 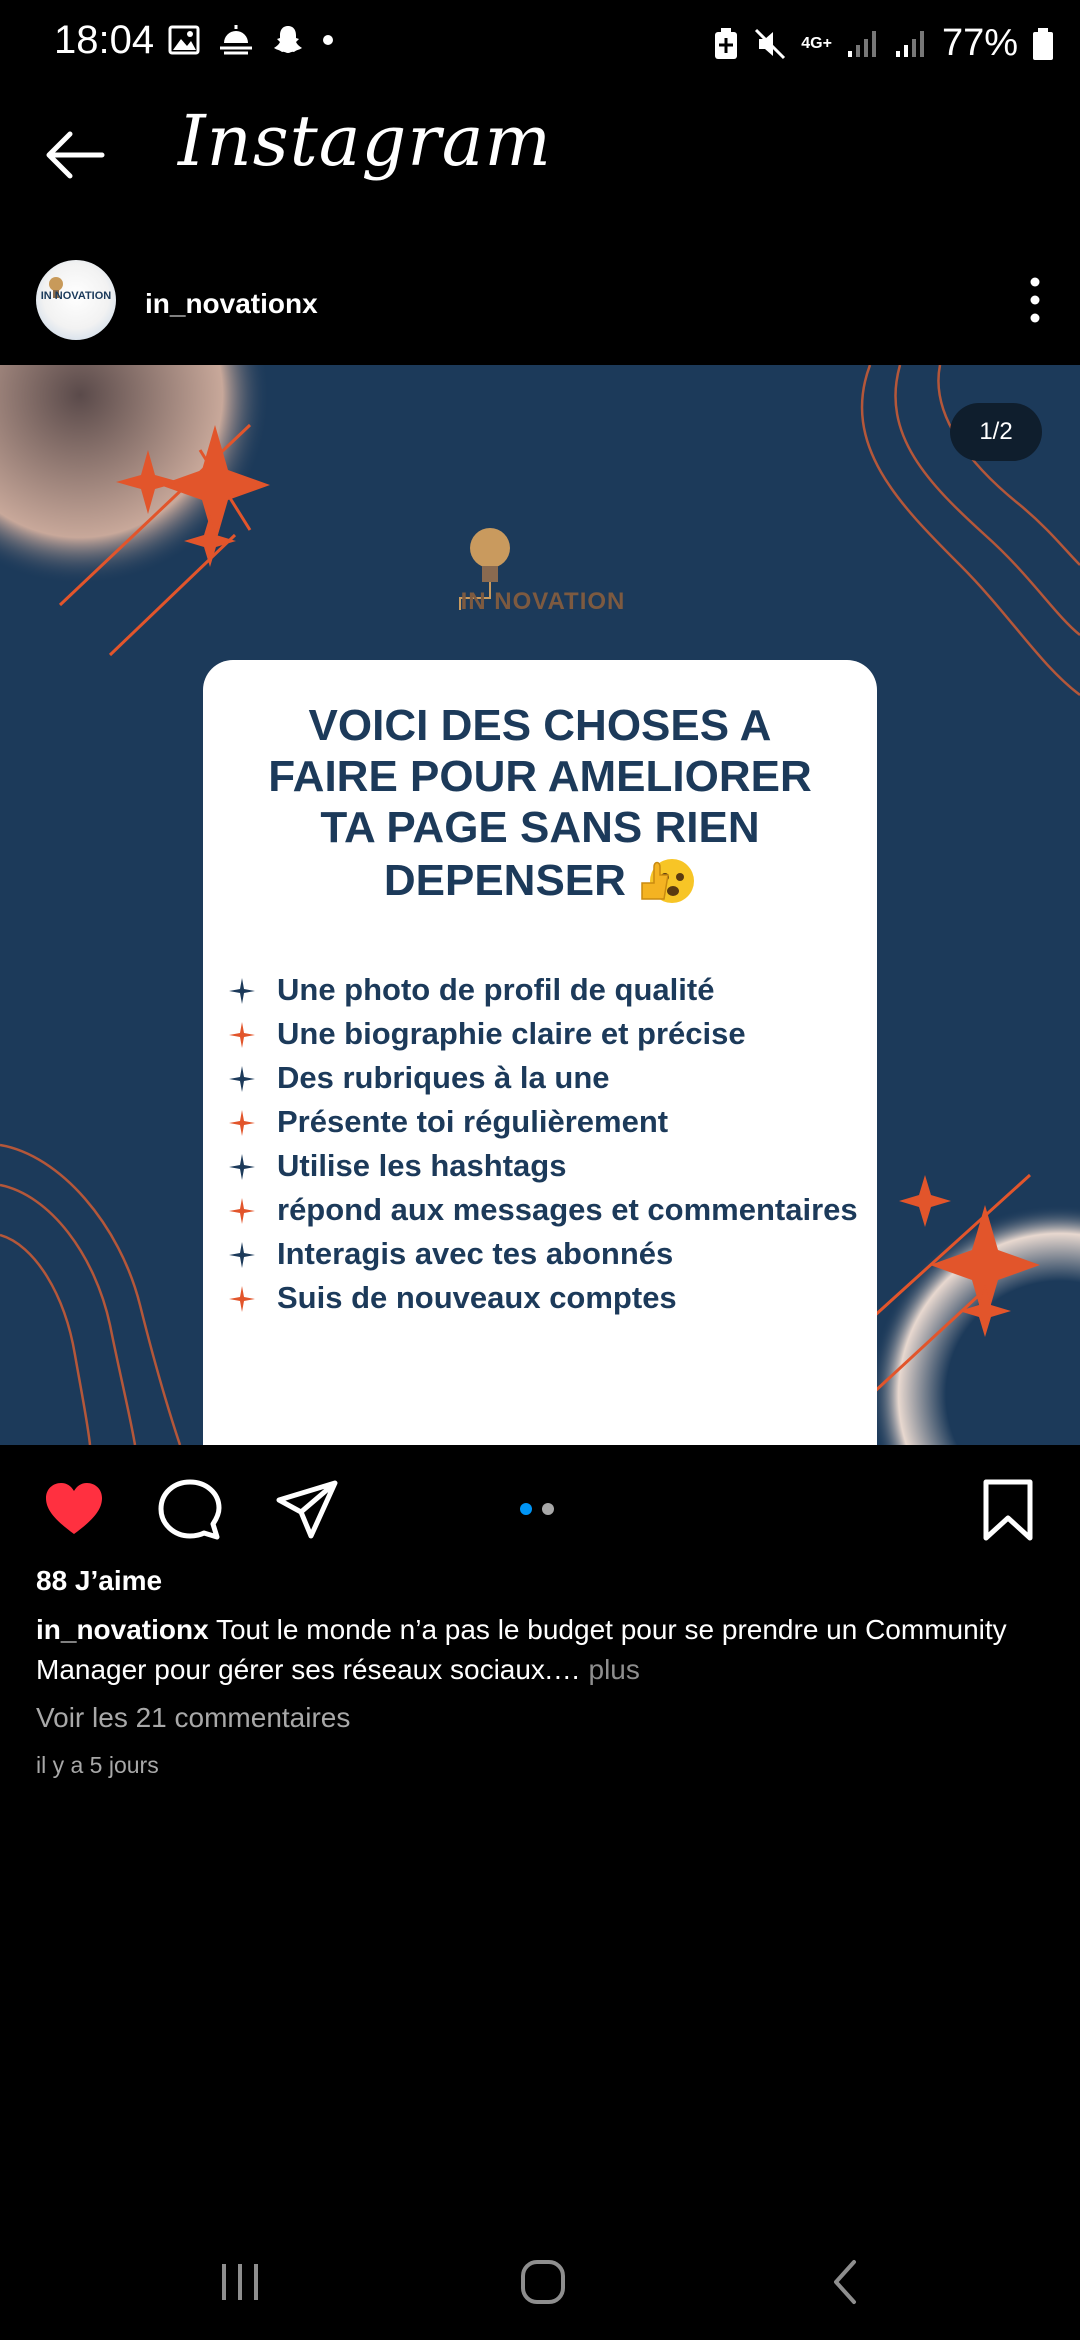 I want to click on brand-logo: IN NOVATION, so click(x=543, y=580).